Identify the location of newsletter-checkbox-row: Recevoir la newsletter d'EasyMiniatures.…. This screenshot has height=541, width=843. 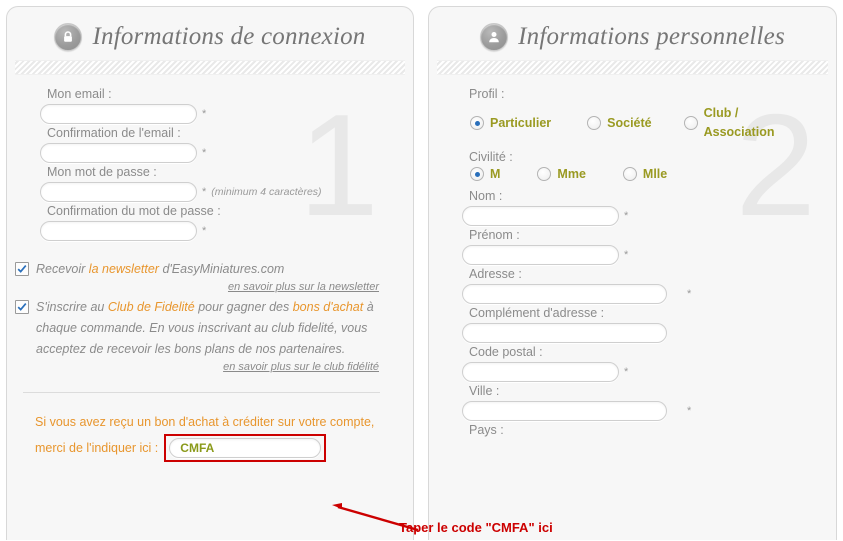
(197, 269).